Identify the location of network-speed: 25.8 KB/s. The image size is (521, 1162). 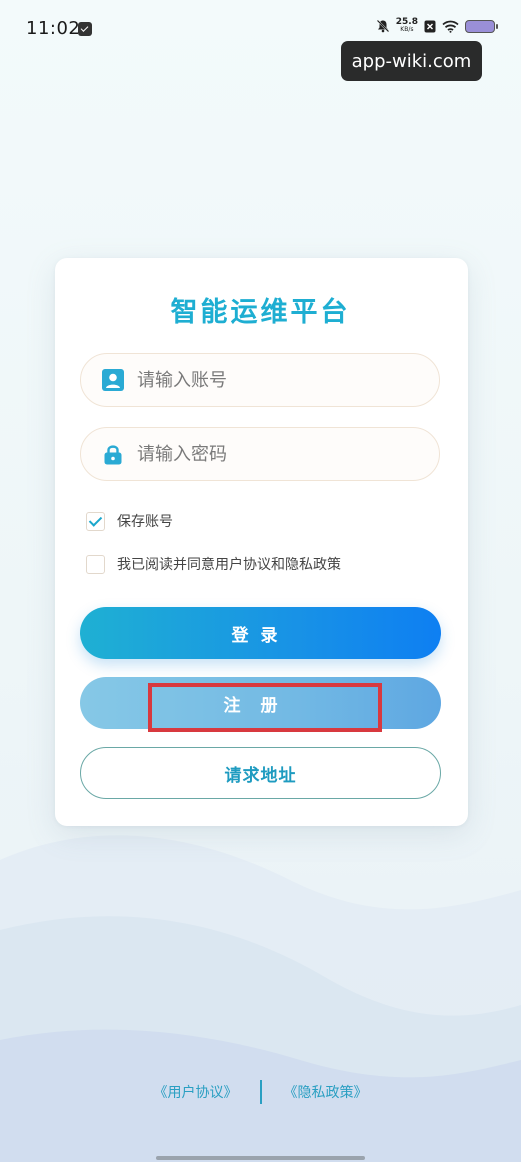
(407, 26).